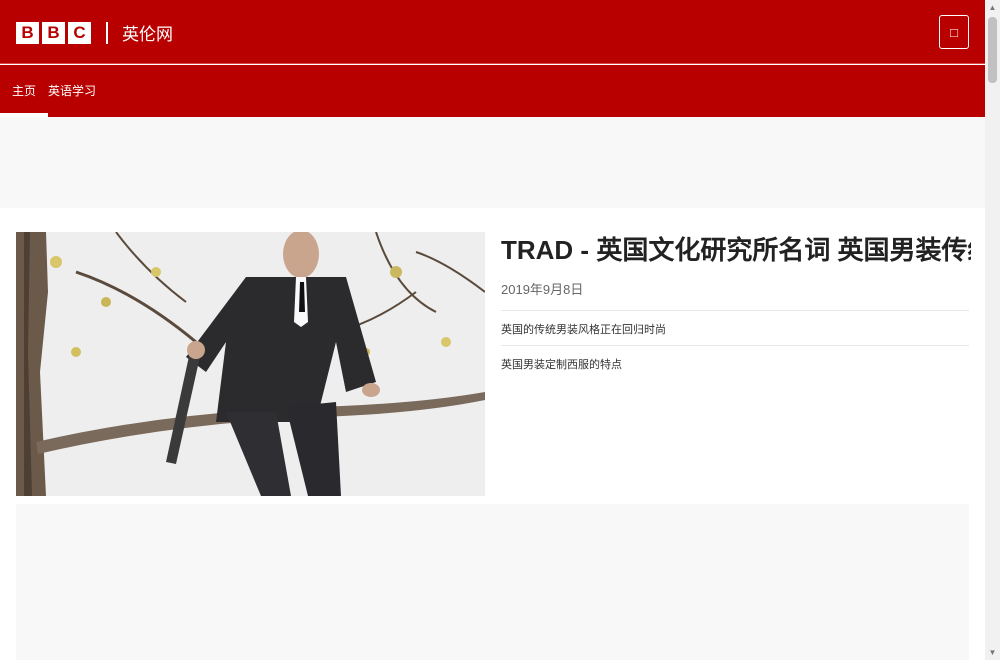  What do you see at coordinates (992, 330) in the screenshot?
I see `vertical-scrollbar: ▲ ▼` at bounding box center [992, 330].